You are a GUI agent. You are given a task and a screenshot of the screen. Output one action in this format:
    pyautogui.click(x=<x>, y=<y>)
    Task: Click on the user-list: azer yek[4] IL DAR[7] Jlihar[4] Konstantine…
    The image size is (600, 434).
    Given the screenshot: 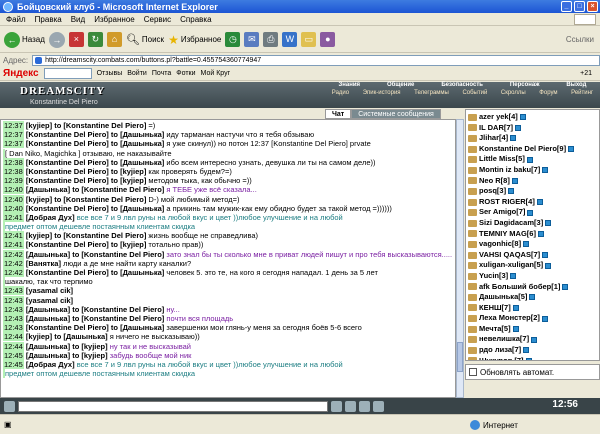 What is the action you would take?
    pyautogui.click(x=532, y=235)
    